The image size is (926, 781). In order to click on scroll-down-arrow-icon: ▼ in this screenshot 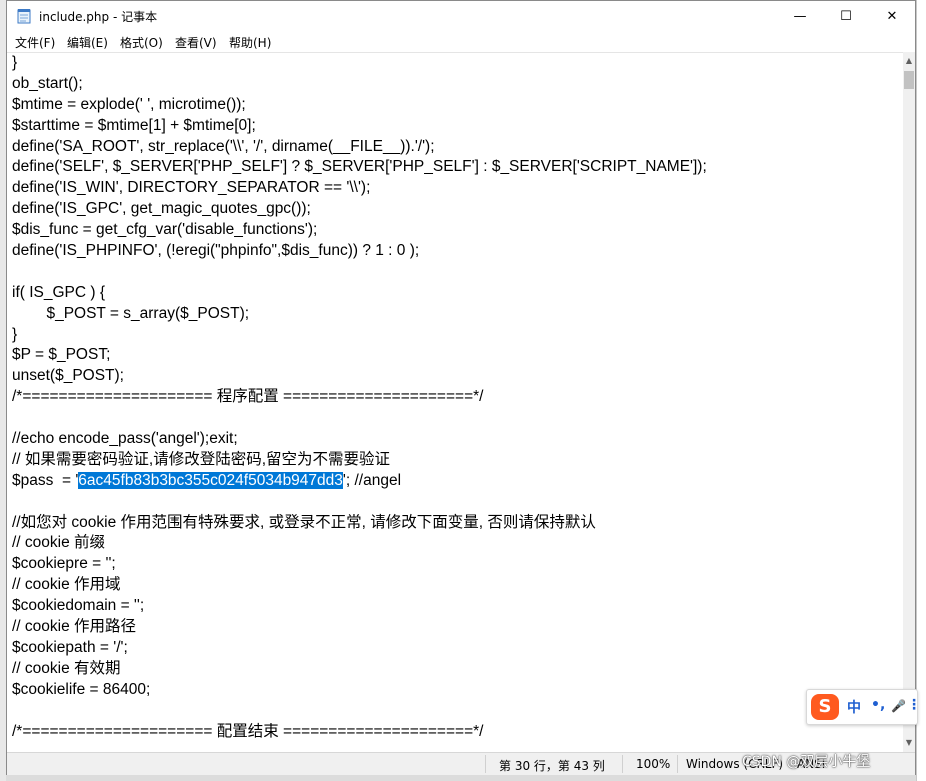, I will do `click(909, 743)`.